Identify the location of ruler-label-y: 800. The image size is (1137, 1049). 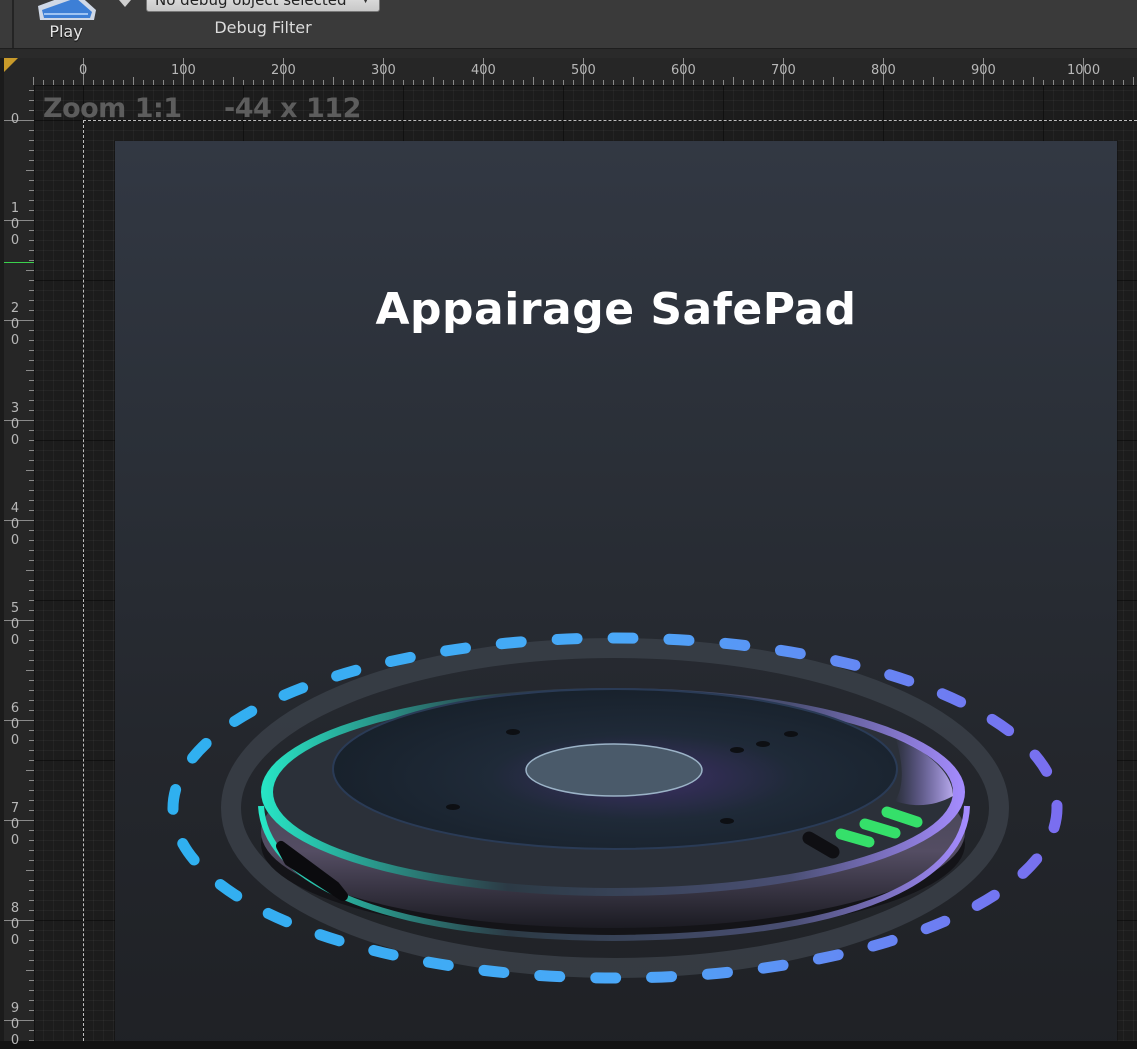
(15, 924).